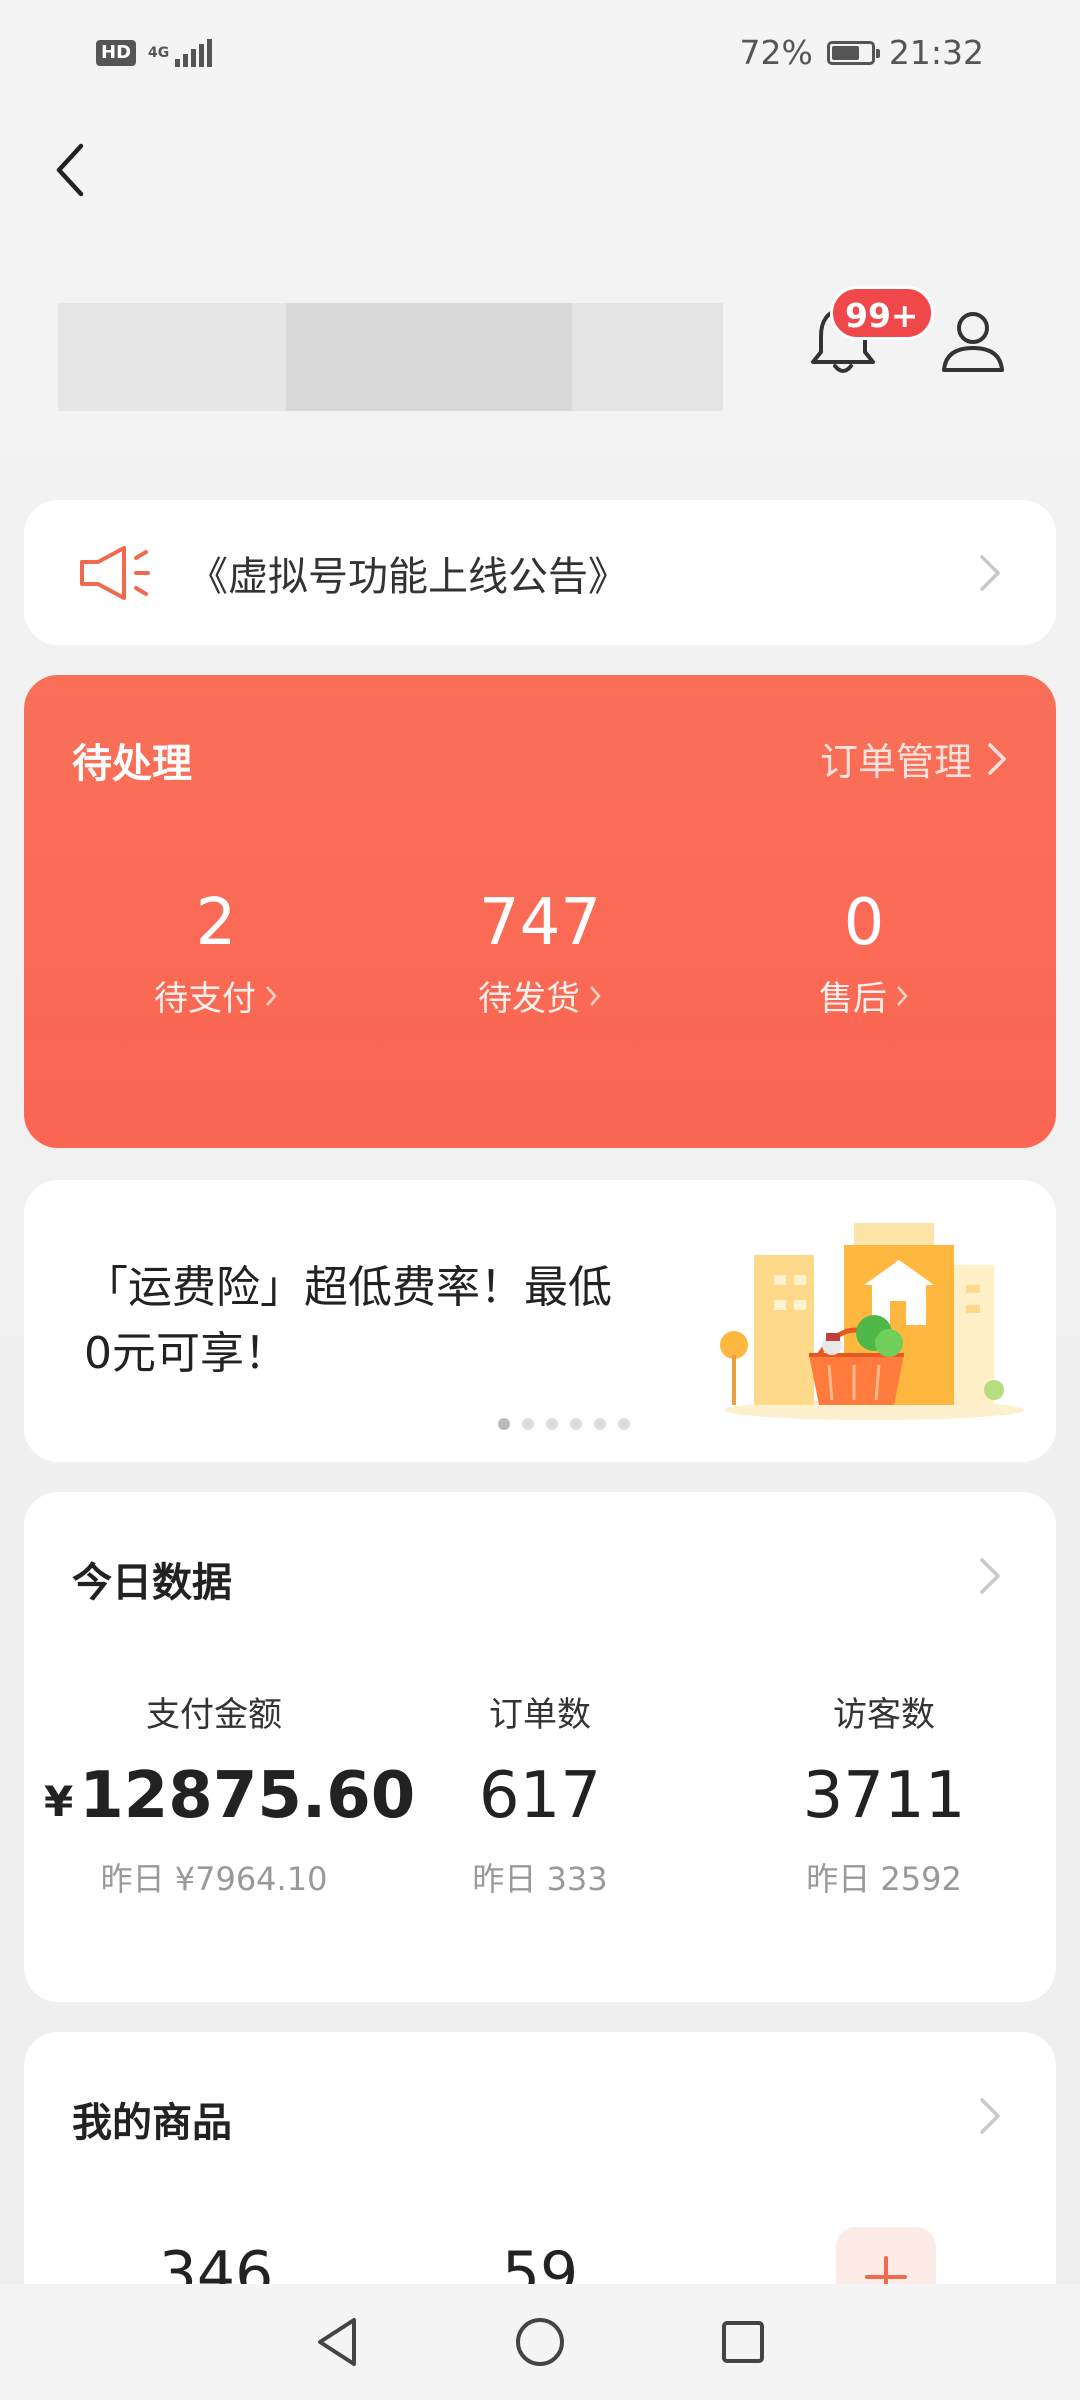 The width and height of the screenshot is (1080, 2400). Describe the element at coordinates (116, 52) in the screenshot. I see `hd-badge: HD` at that location.